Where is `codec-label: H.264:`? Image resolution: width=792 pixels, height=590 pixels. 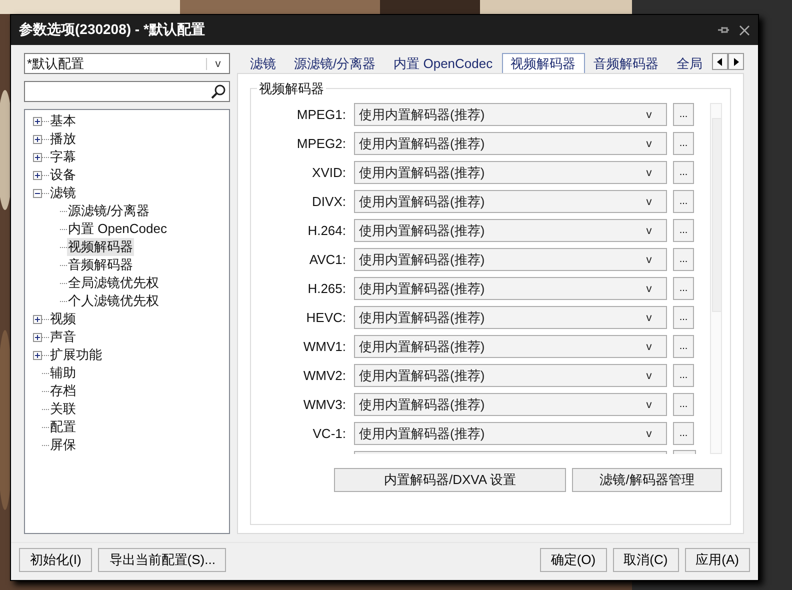
codec-label: H.264: is located at coordinates (326, 230).